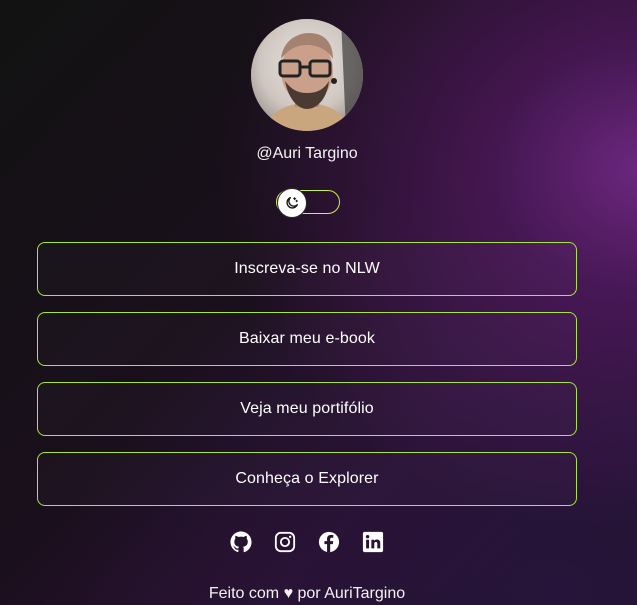 The width and height of the screenshot is (637, 605). I want to click on profile-username: @Auri Targino, so click(307, 153).